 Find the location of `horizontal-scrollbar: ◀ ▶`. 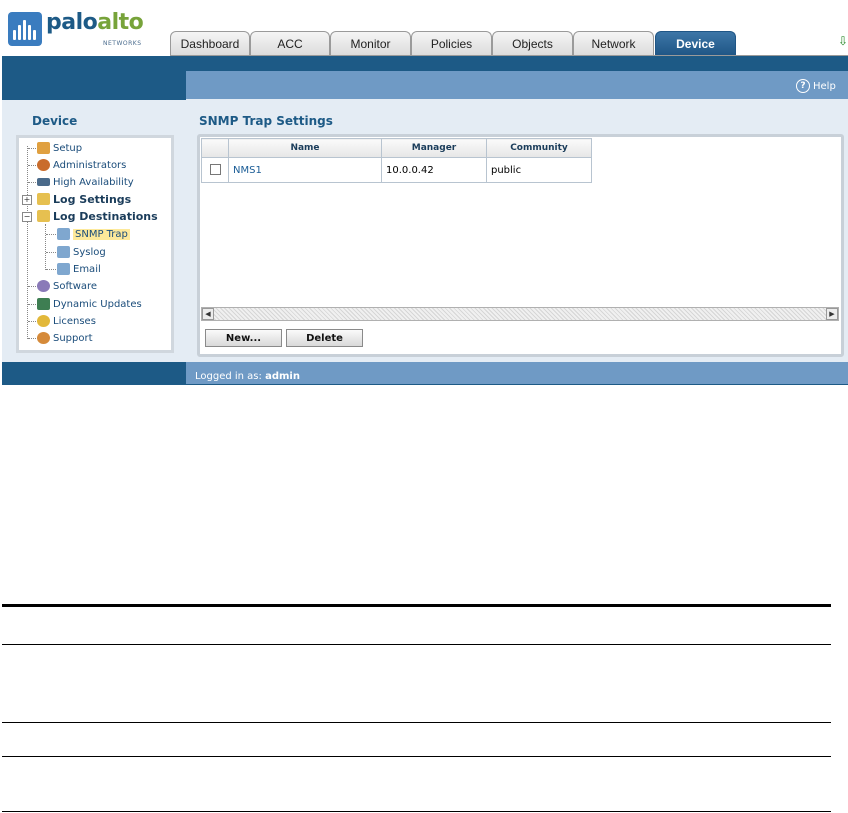

horizontal-scrollbar: ◀ ▶ is located at coordinates (520, 314).